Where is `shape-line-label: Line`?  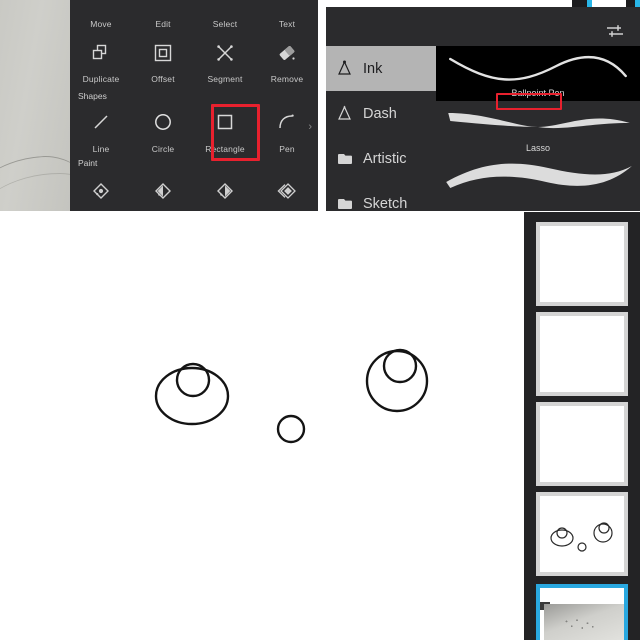 shape-line-label: Line is located at coordinates (101, 149).